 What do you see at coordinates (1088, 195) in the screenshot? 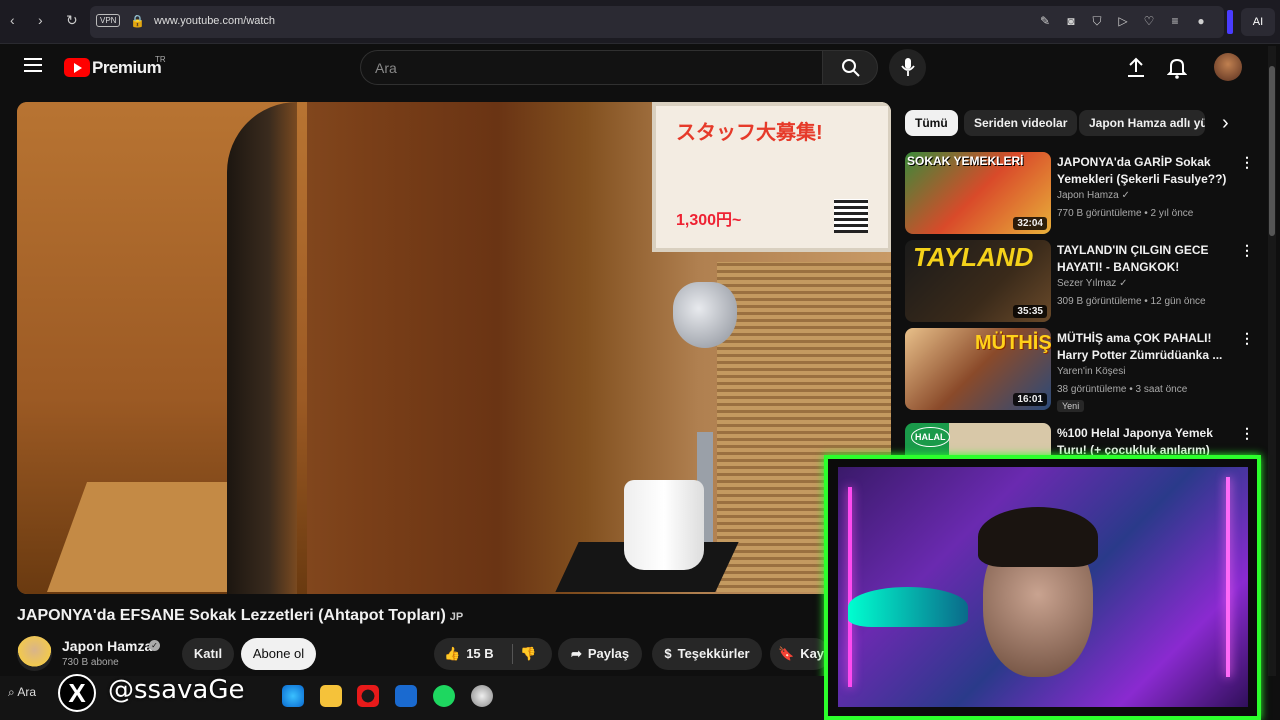
I see `recommendation-channel-name: Japon Hamza` at bounding box center [1088, 195].